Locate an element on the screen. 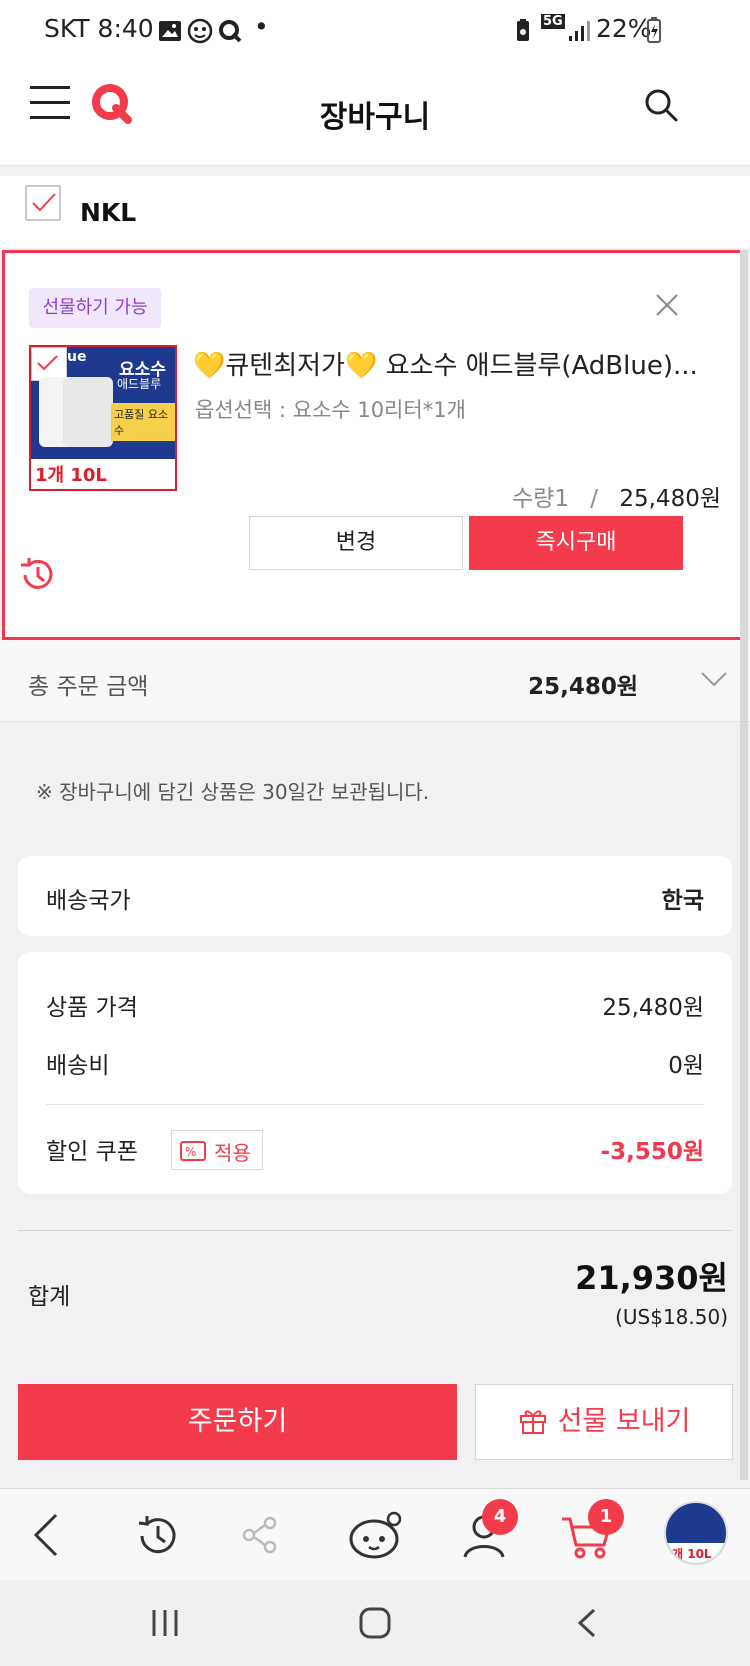  network-5g-label: 5G is located at coordinates (553, 21).